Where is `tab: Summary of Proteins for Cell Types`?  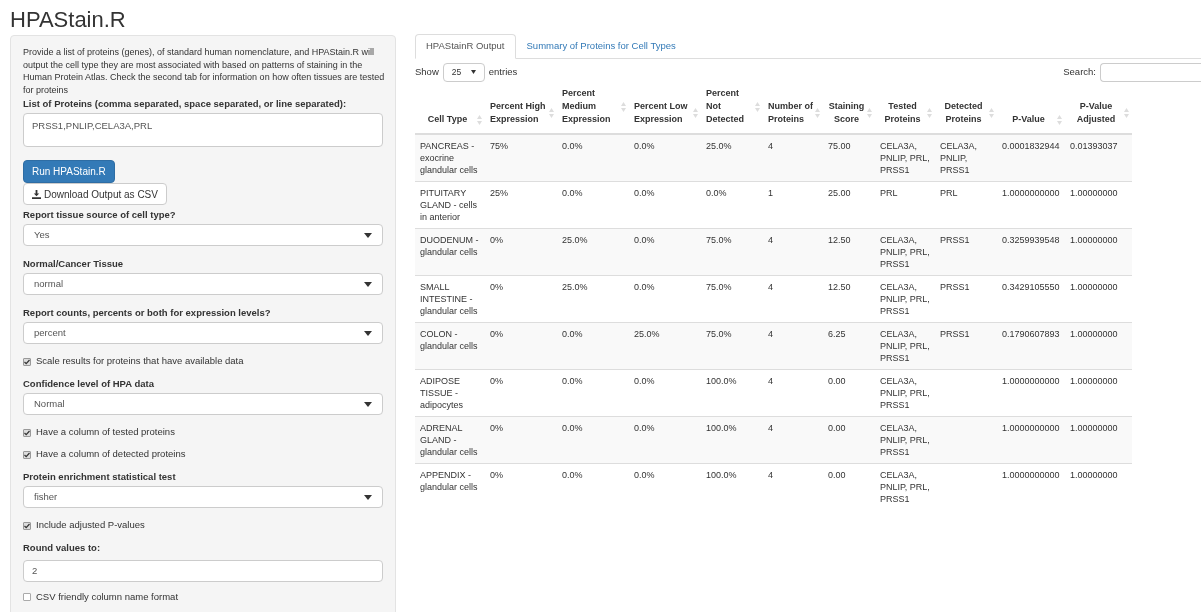 tab: Summary of Proteins for Cell Types is located at coordinates (601, 46).